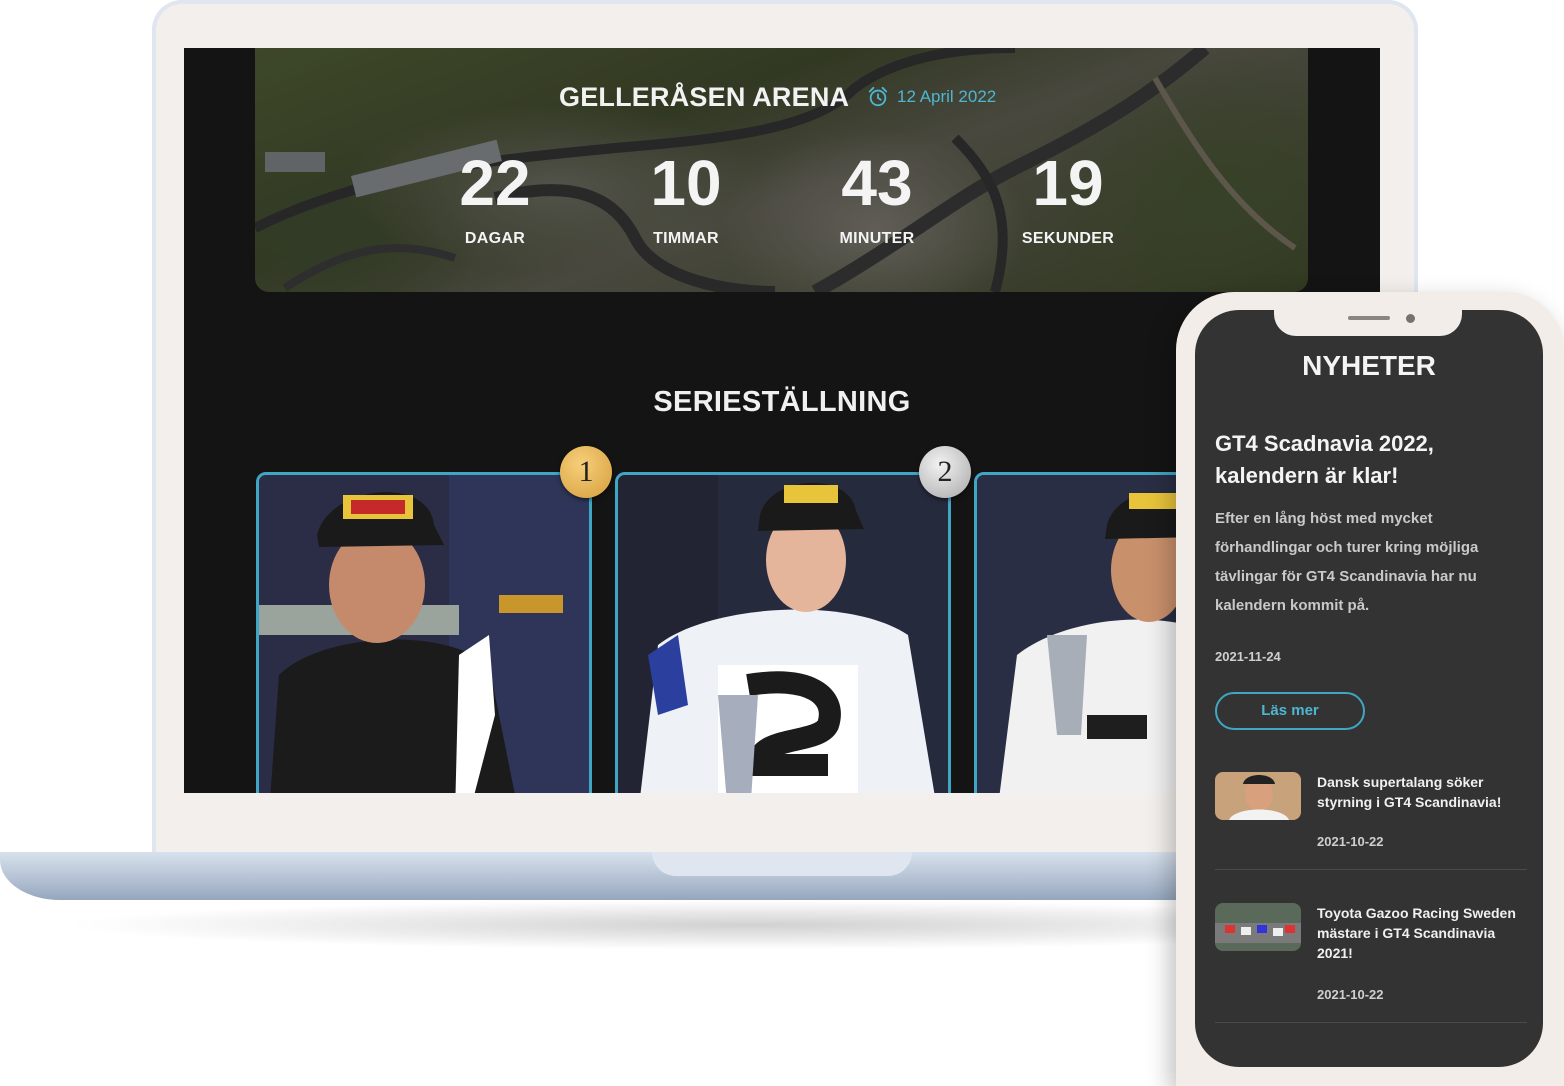  Describe the element at coordinates (686, 183) in the screenshot. I see `countdown-value: 10` at that location.